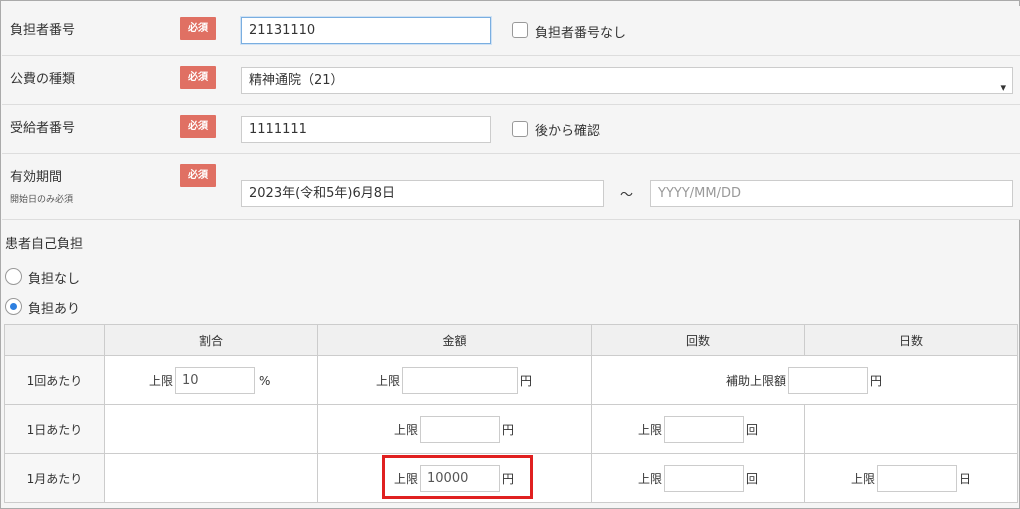 This screenshot has height=509, width=1020. What do you see at coordinates (42, 200) in the screenshot?
I see `validity-period-sublabel: 開始日のみ必須` at bounding box center [42, 200].